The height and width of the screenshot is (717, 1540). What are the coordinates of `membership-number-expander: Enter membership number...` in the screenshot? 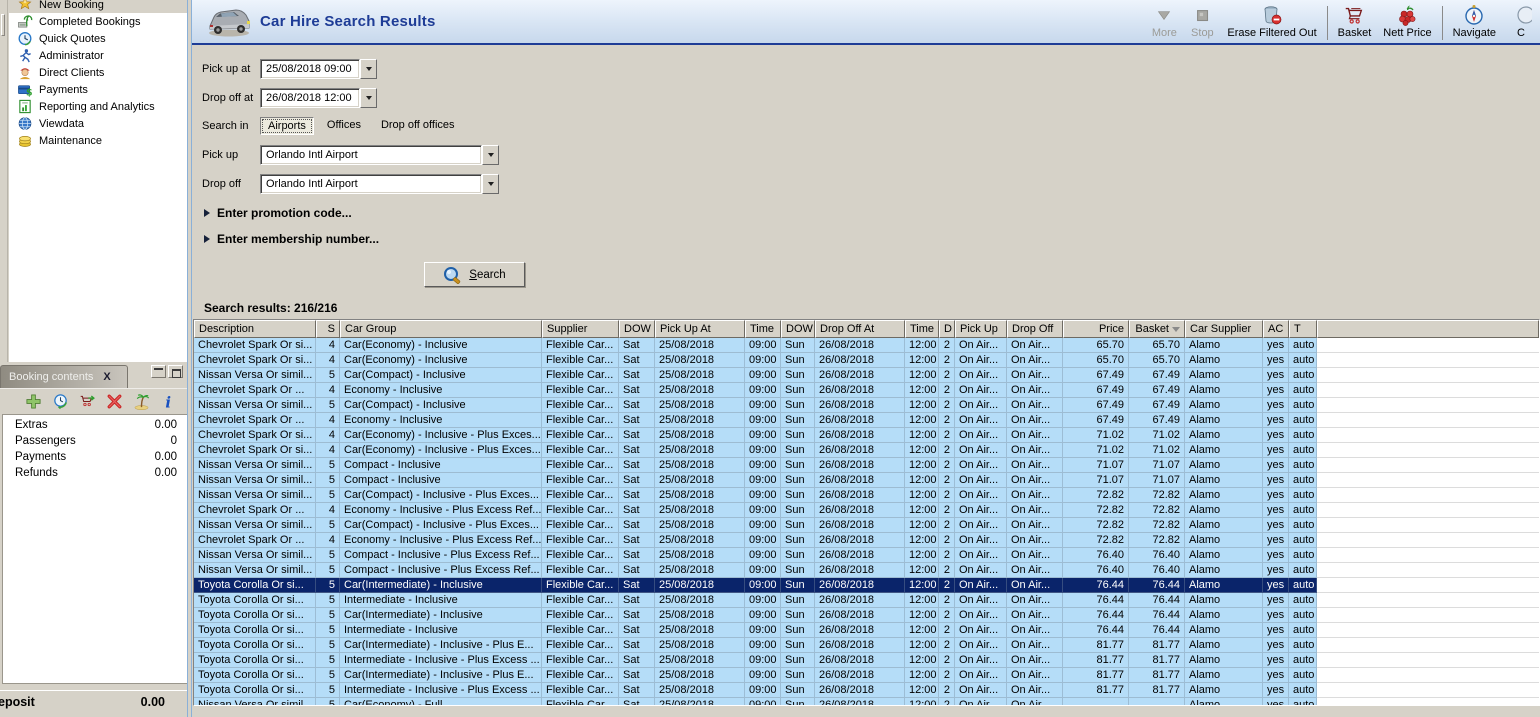 It's located at (872, 239).